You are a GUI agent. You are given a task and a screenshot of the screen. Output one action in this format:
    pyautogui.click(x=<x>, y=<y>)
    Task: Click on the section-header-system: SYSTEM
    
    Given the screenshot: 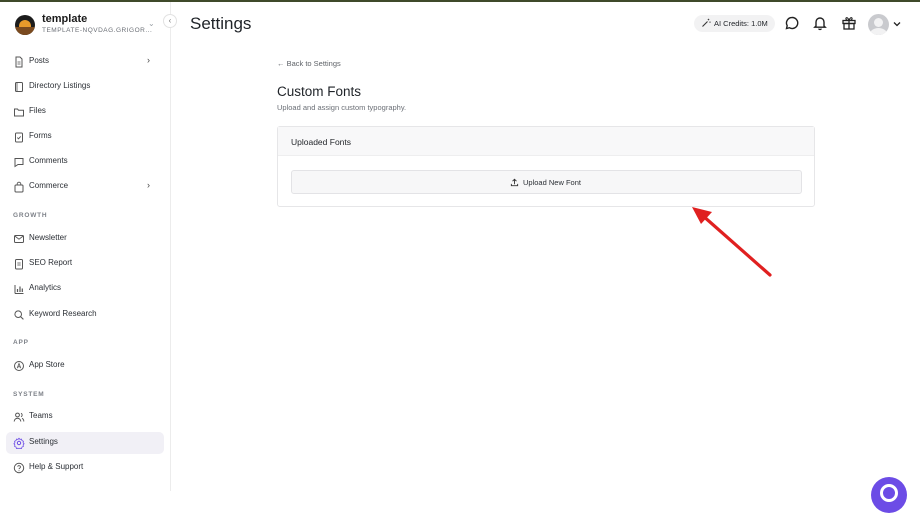 What is the action you would take?
    pyautogui.click(x=29, y=394)
    